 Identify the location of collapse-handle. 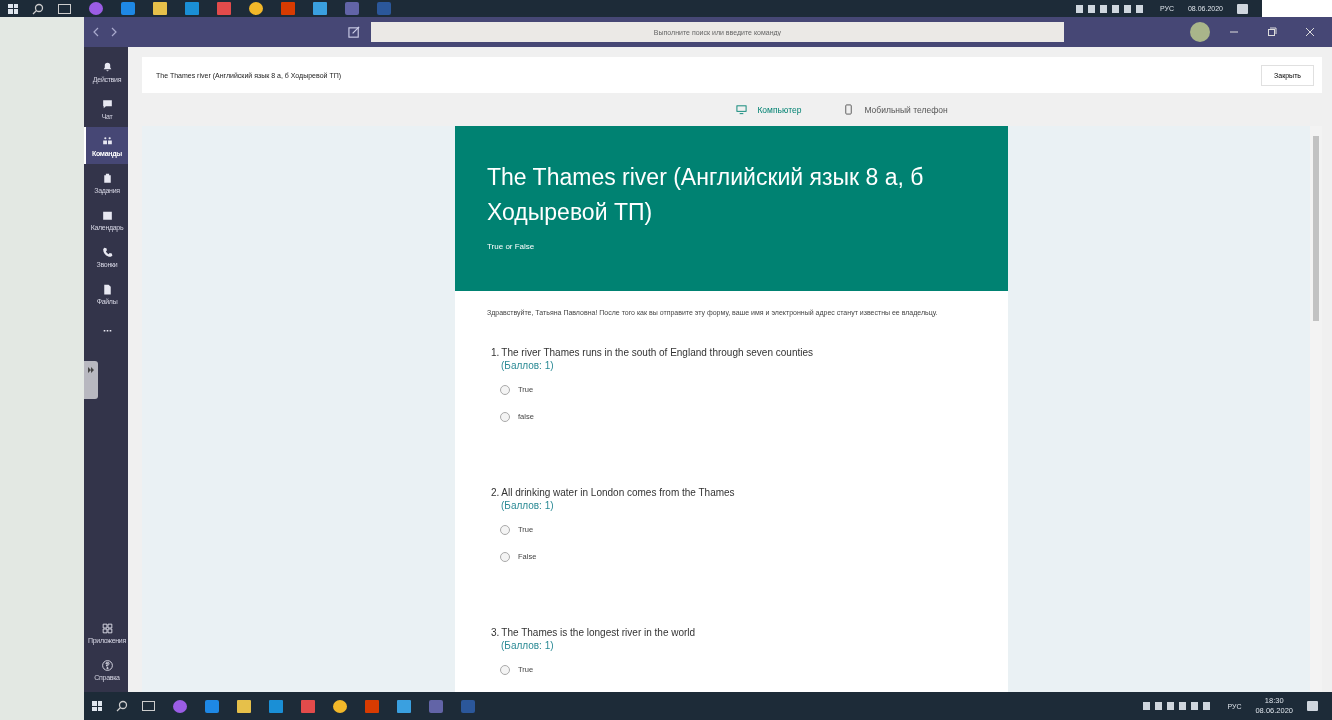
(91, 380).